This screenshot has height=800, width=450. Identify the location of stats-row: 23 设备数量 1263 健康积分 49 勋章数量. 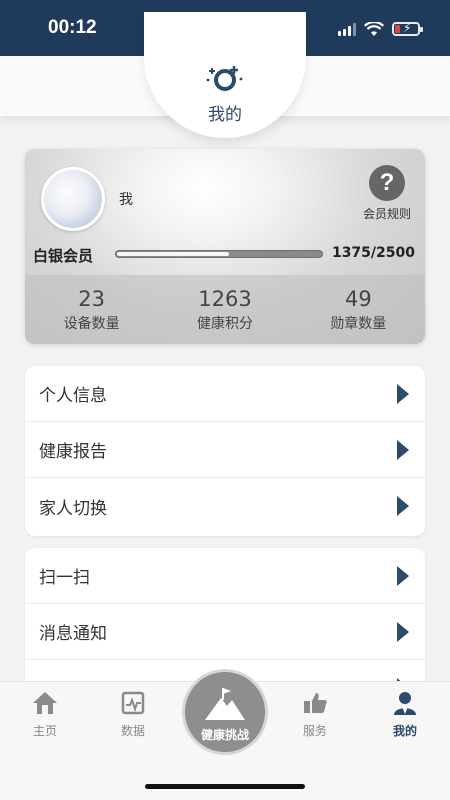
(225, 309).